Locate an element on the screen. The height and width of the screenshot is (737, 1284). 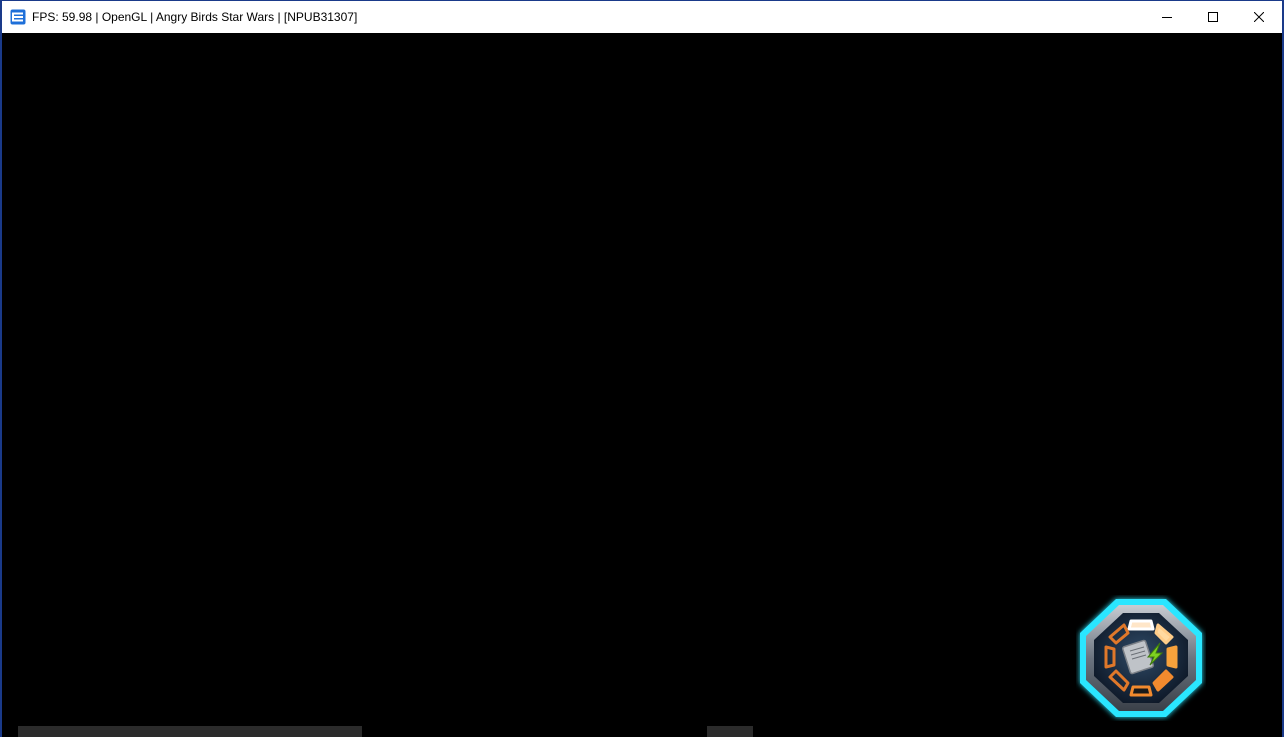
taskbar-peek is located at coordinates (642, 731).